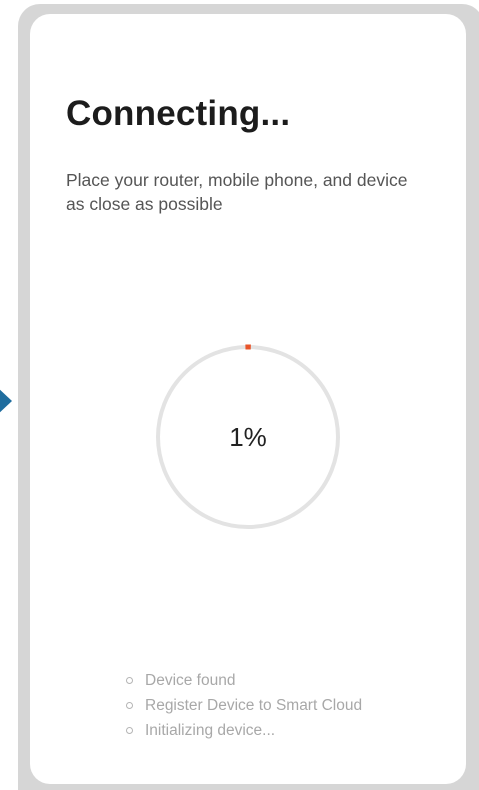 The width and height of the screenshot is (479, 790). I want to click on step-item-register-device: Register Device to Smart Cloud, so click(244, 705).